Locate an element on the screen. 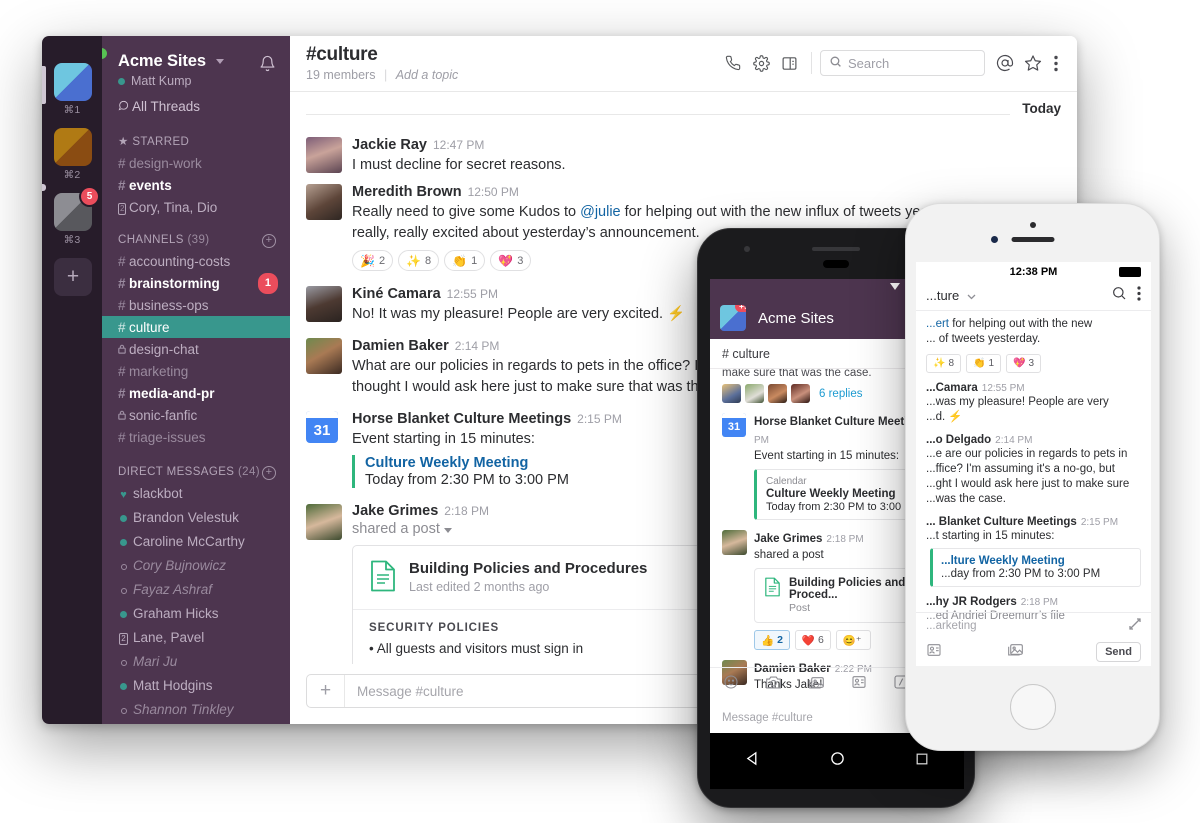  sidebar-dm-label: Shannon Tinkley is located at coordinates (183, 709).